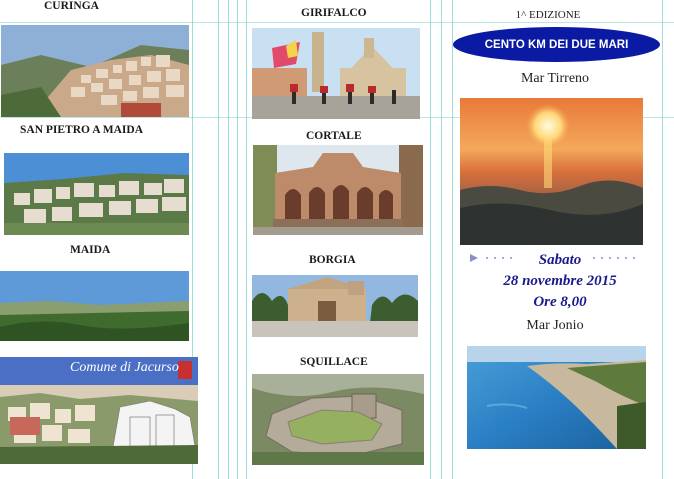  What do you see at coordinates (334, 362) in the screenshot?
I see `town-label-squillace: SQUILLACE` at bounding box center [334, 362].